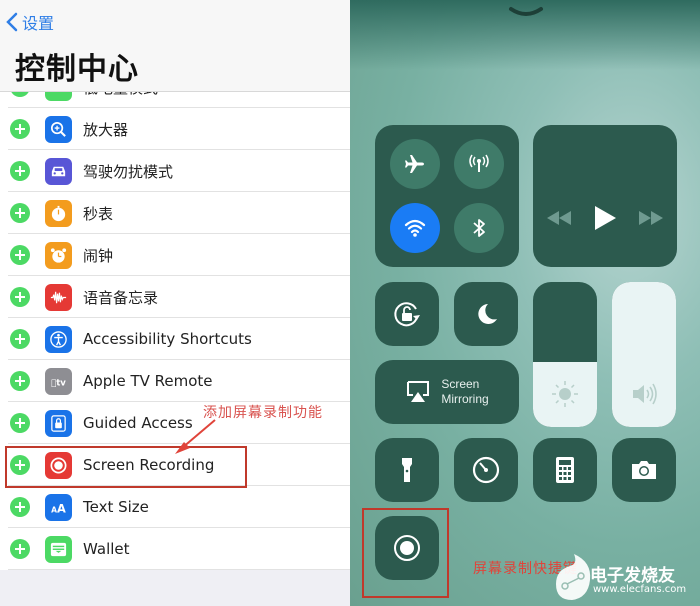 The height and width of the screenshot is (606, 700). Describe the element at coordinates (175, 171) in the screenshot. I see `list-item: 驾驶勿扰模式` at that location.